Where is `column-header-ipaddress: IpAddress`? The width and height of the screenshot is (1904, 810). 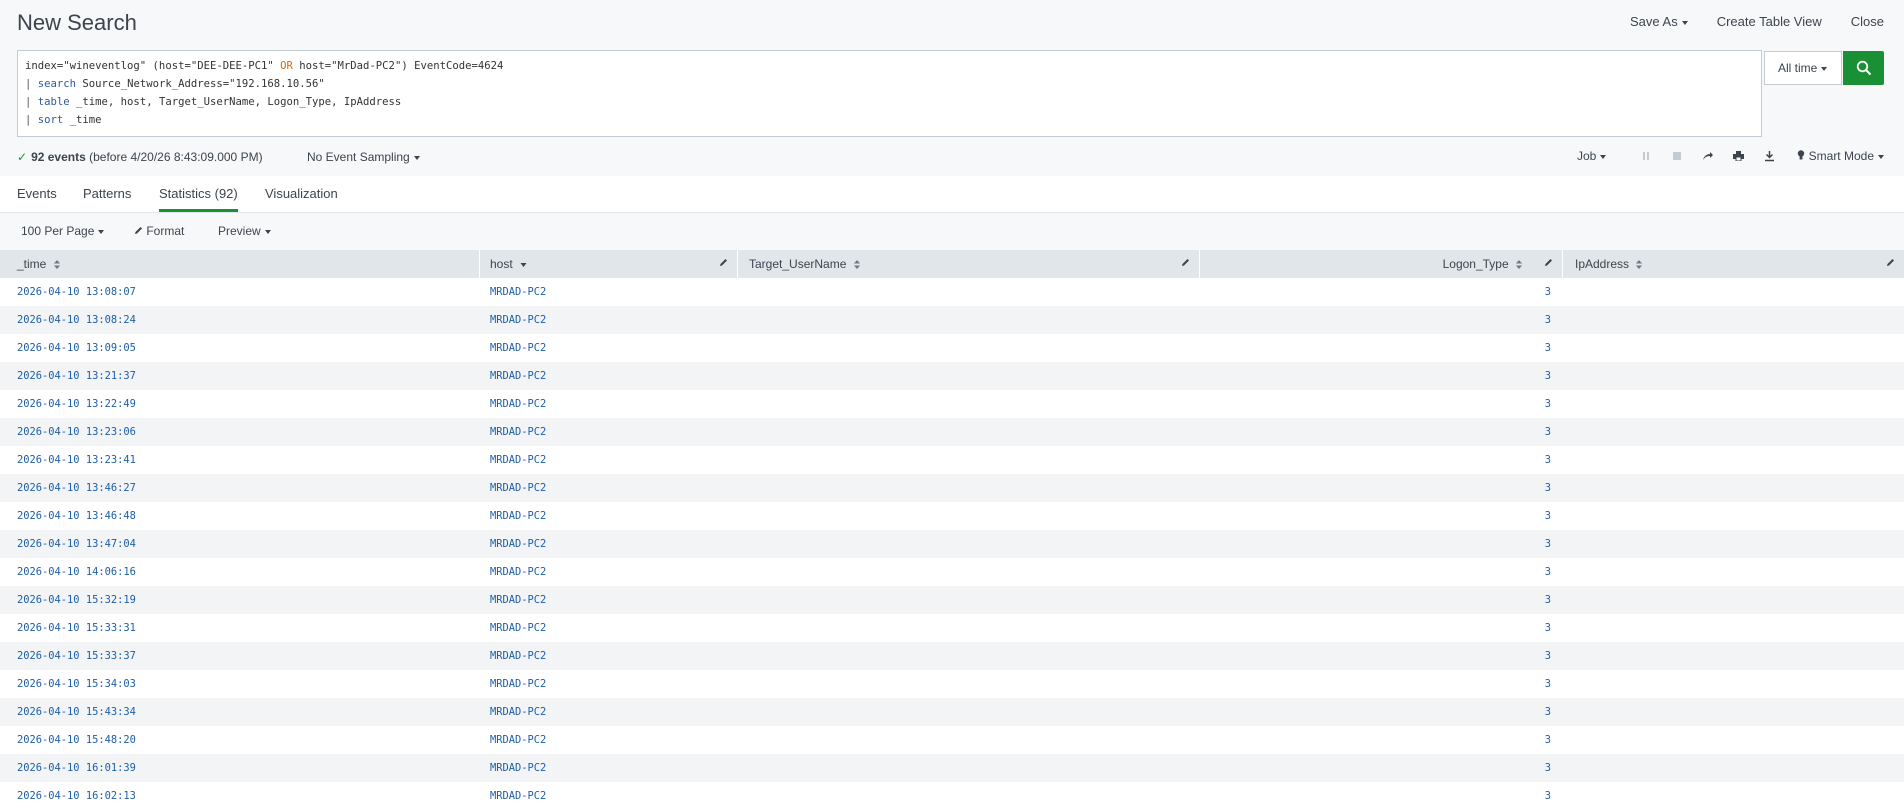
column-header-ipaddress: IpAddress is located at coordinates (1733, 264).